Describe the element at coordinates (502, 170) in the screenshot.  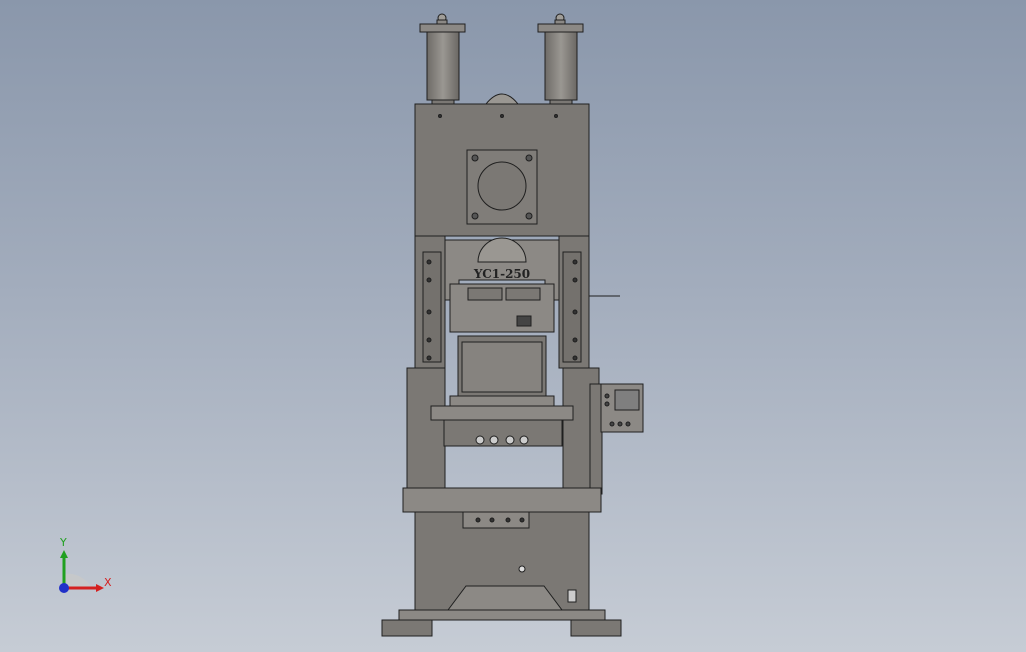
I see `crown-block` at that location.